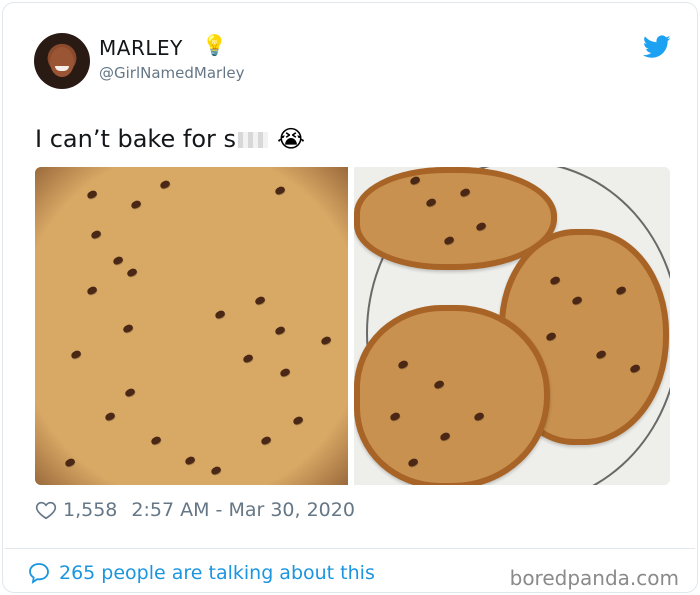 The height and width of the screenshot is (595, 700). What do you see at coordinates (90, 510) in the screenshot?
I see `like-count: 1,558` at bounding box center [90, 510].